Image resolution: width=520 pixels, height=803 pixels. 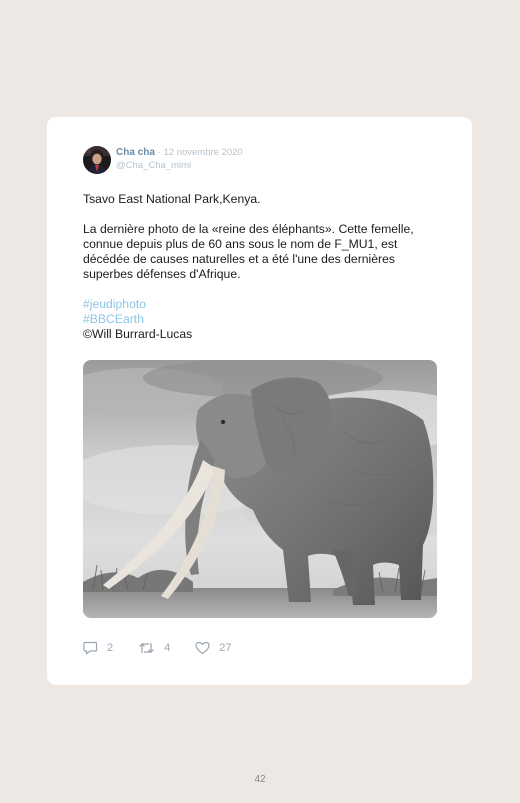 What do you see at coordinates (262, 334) in the screenshot?
I see `photo-credit: ©Will Burrard-Lucas` at bounding box center [262, 334].